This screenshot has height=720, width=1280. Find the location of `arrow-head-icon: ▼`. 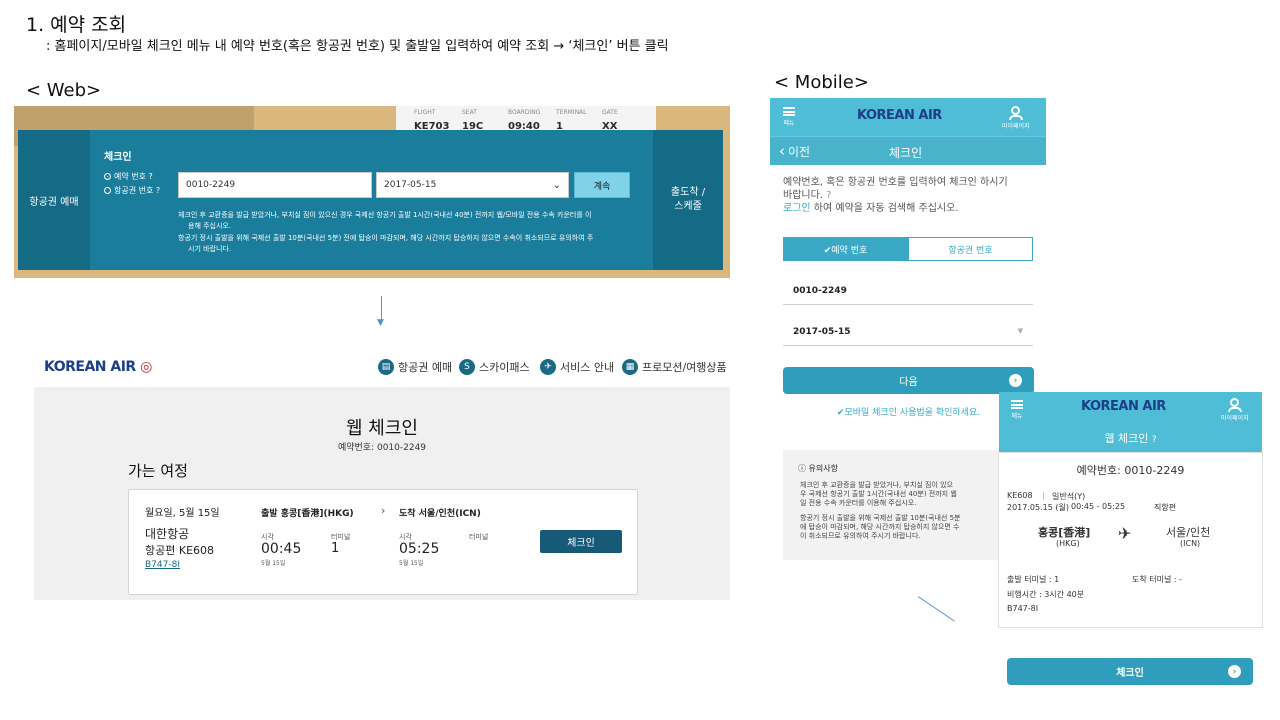

arrow-head-icon: ▼ is located at coordinates (380, 323).